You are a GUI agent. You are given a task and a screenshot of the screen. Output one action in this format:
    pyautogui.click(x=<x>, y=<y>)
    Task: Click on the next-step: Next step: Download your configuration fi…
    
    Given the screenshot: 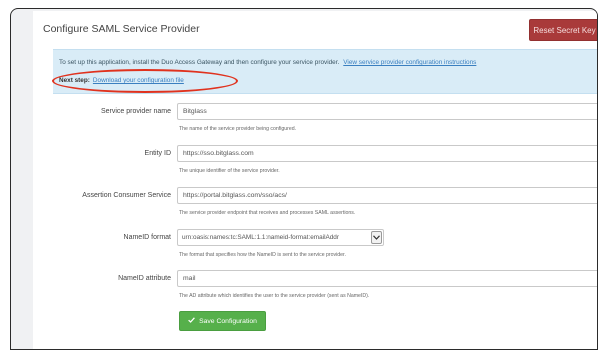 What is the action you would take?
    pyautogui.click(x=121, y=80)
    